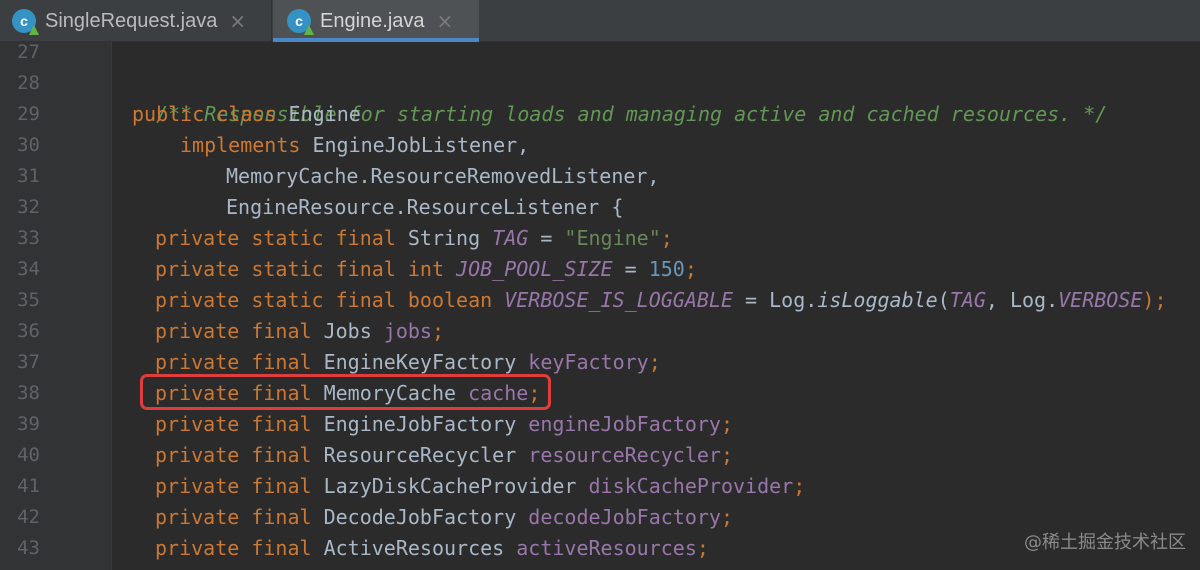  Describe the element at coordinates (28, 176) in the screenshot. I see `line-number: 31` at that location.